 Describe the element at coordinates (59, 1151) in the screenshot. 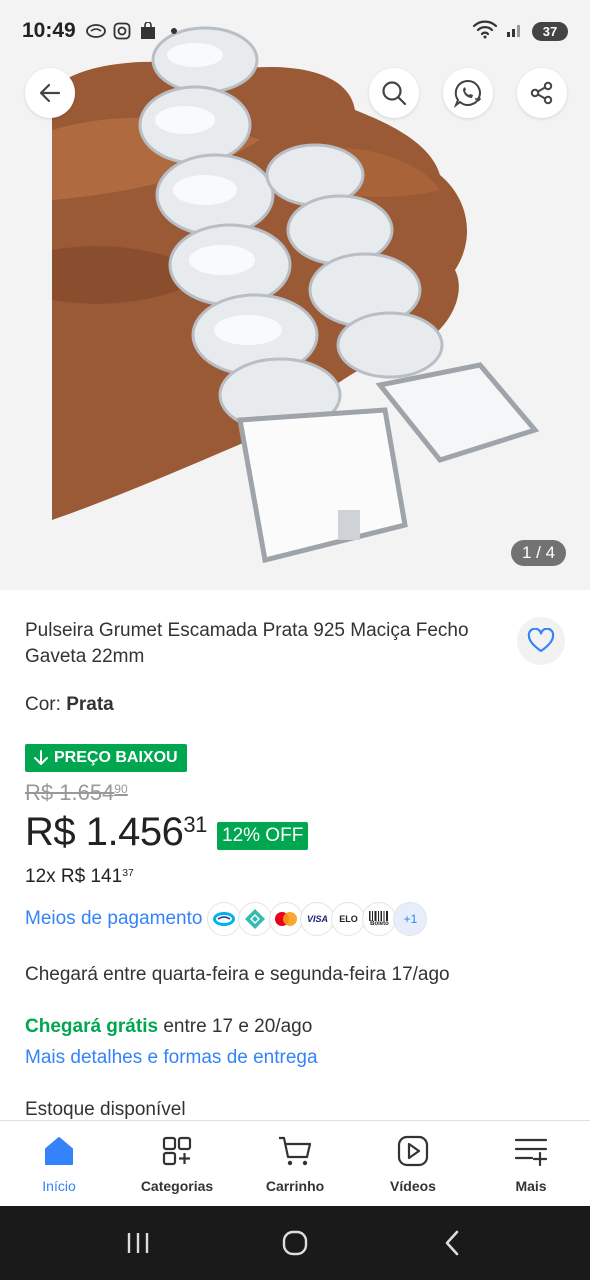

I see `home-icon` at that location.